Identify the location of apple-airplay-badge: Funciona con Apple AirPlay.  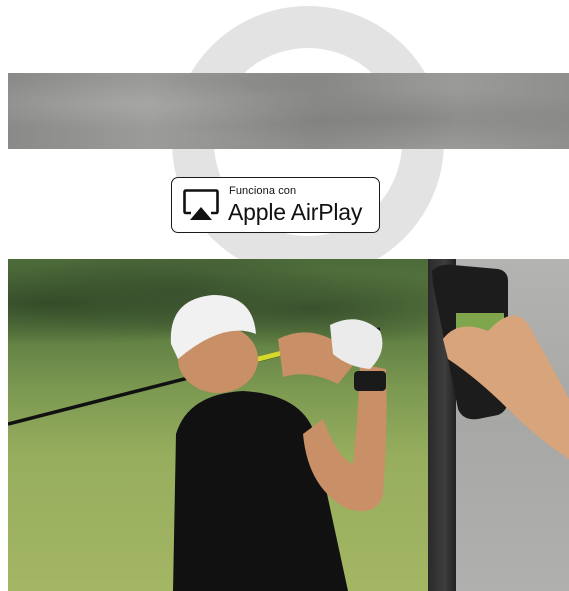
(275, 205).